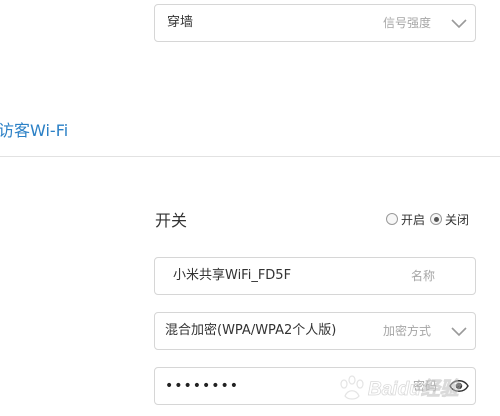 This screenshot has height=416, width=500. Describe the element at coordinates (202, 386) in the screenshot. I see `password-value: ••••••••` at that location.